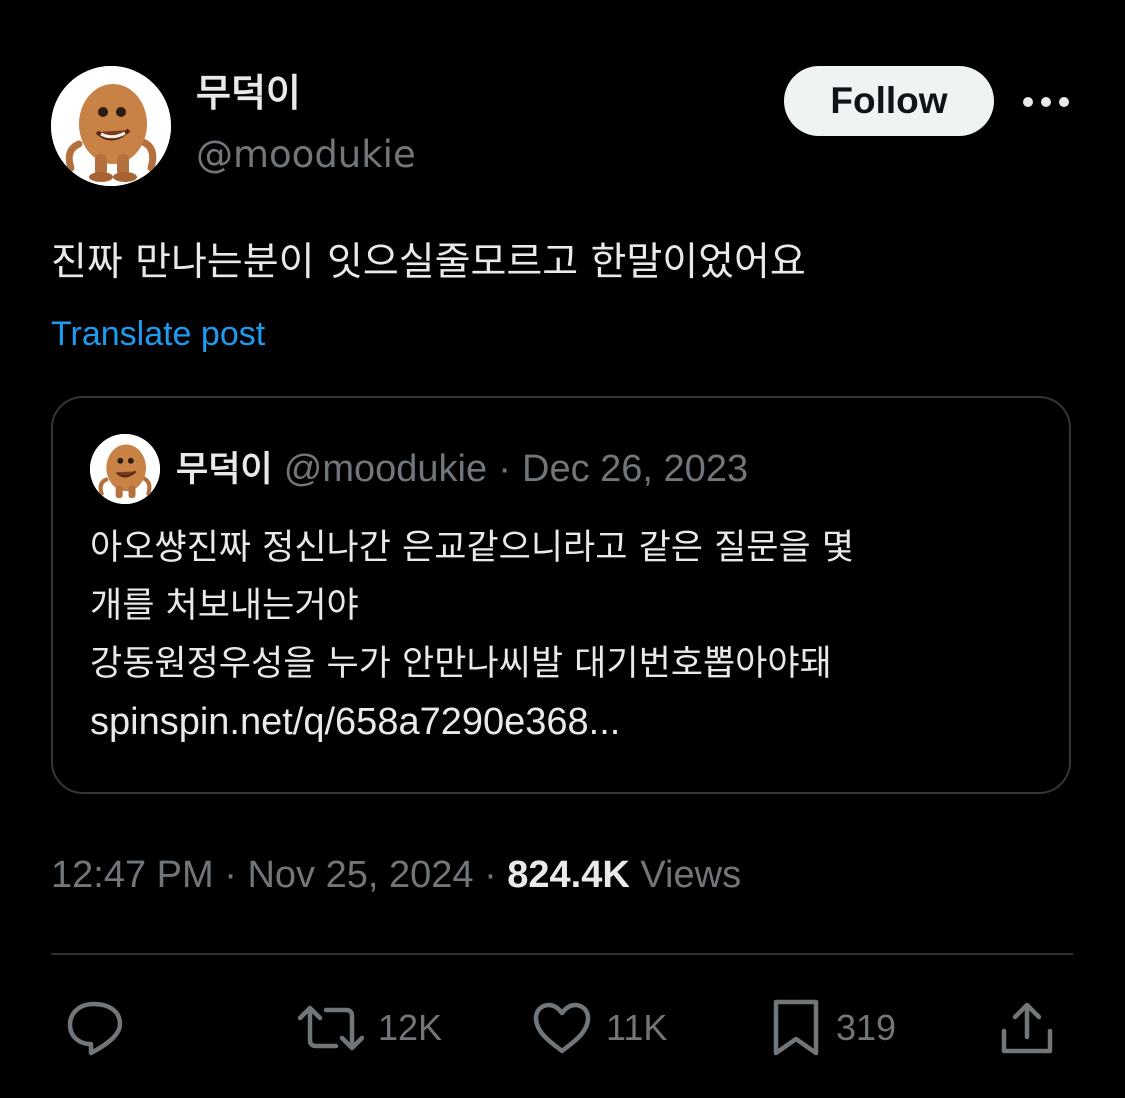 The width and height of the screenshot is (1125, 1098). I want to click on repost-button: 12K, so click(370, 1028).